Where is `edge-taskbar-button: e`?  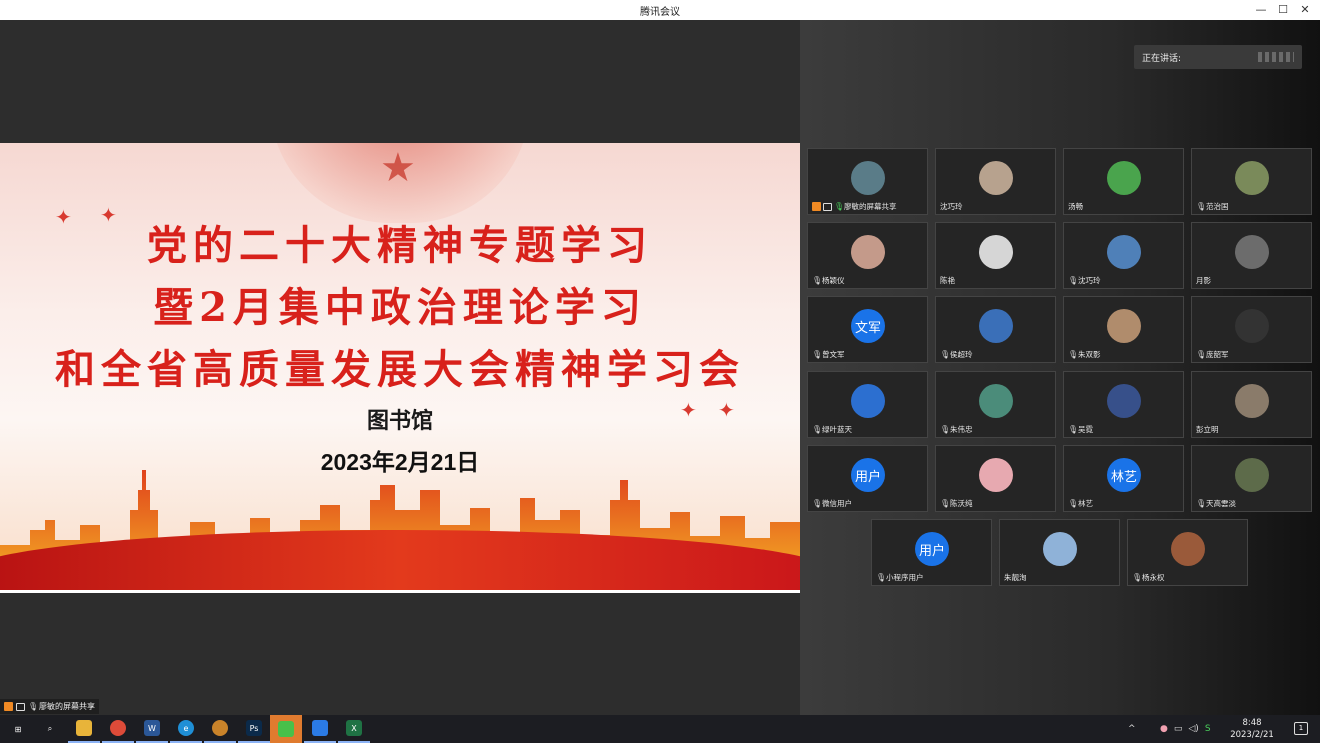
edge-taskbar-button: e is located at coordinates (186, 729).